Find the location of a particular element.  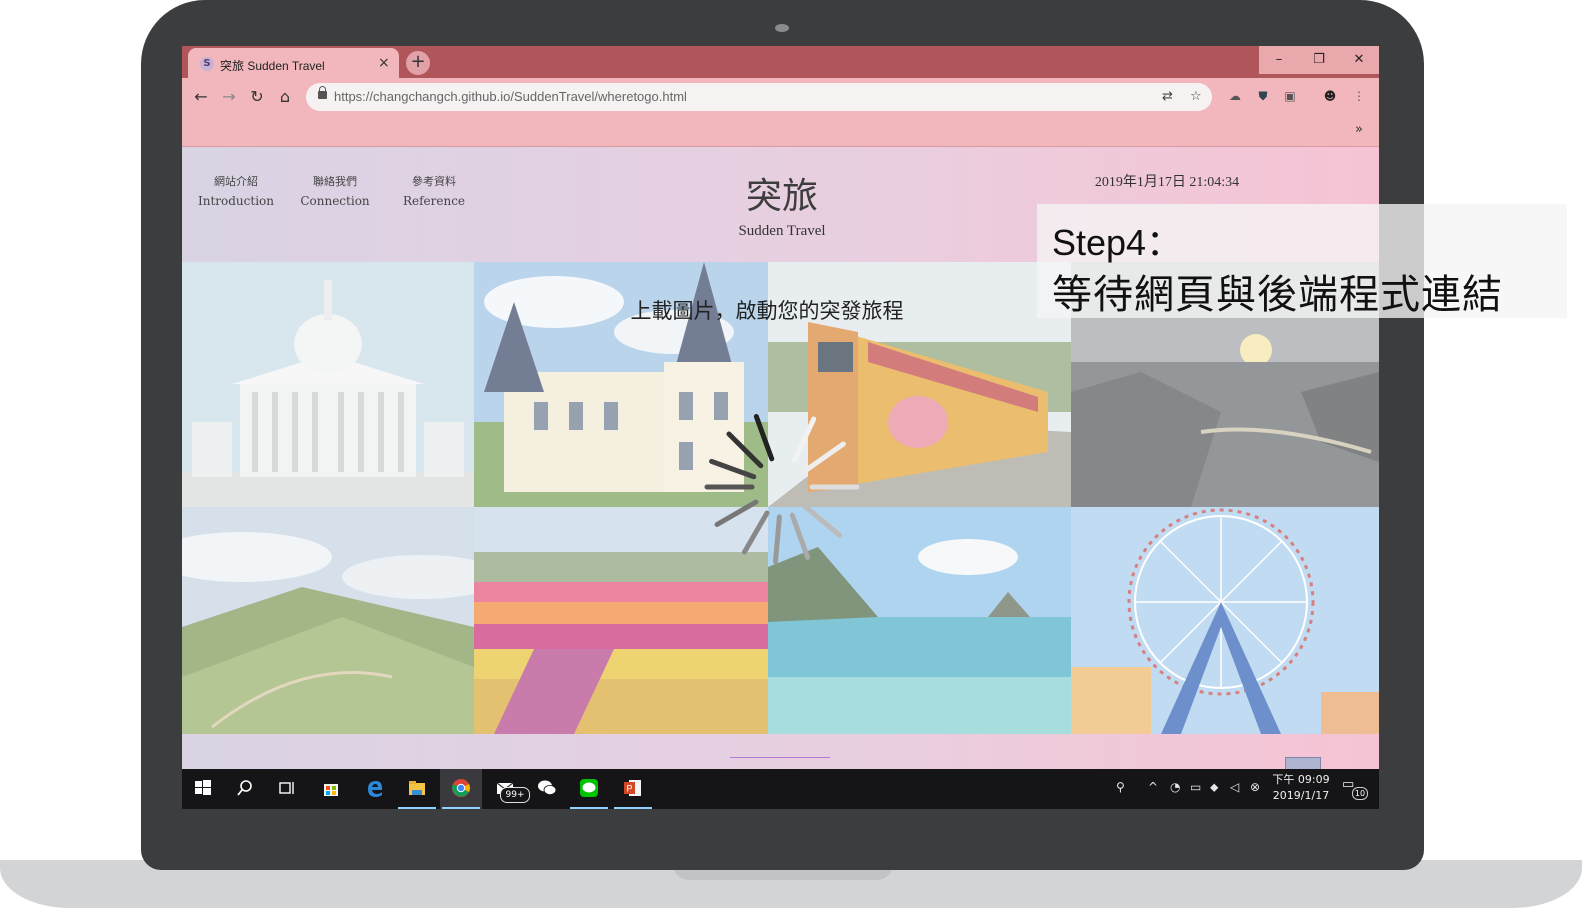

taskbar-file-explorer is located at coordinates (417, 789).